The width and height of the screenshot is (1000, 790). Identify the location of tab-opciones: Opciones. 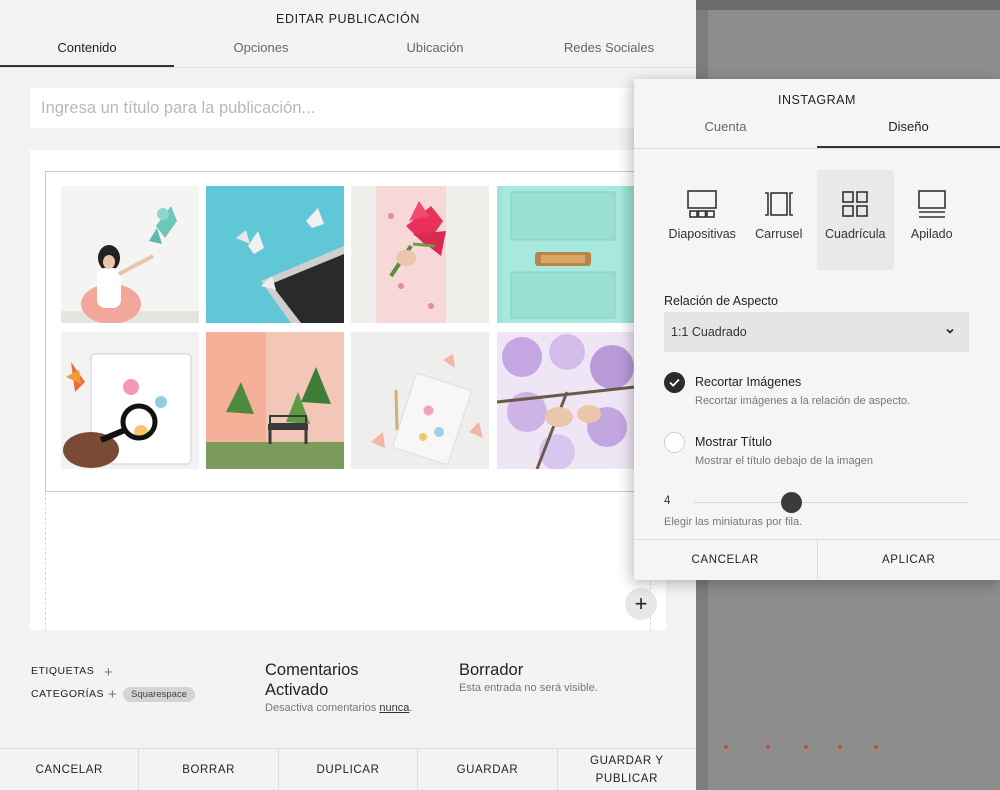
(261, 48).